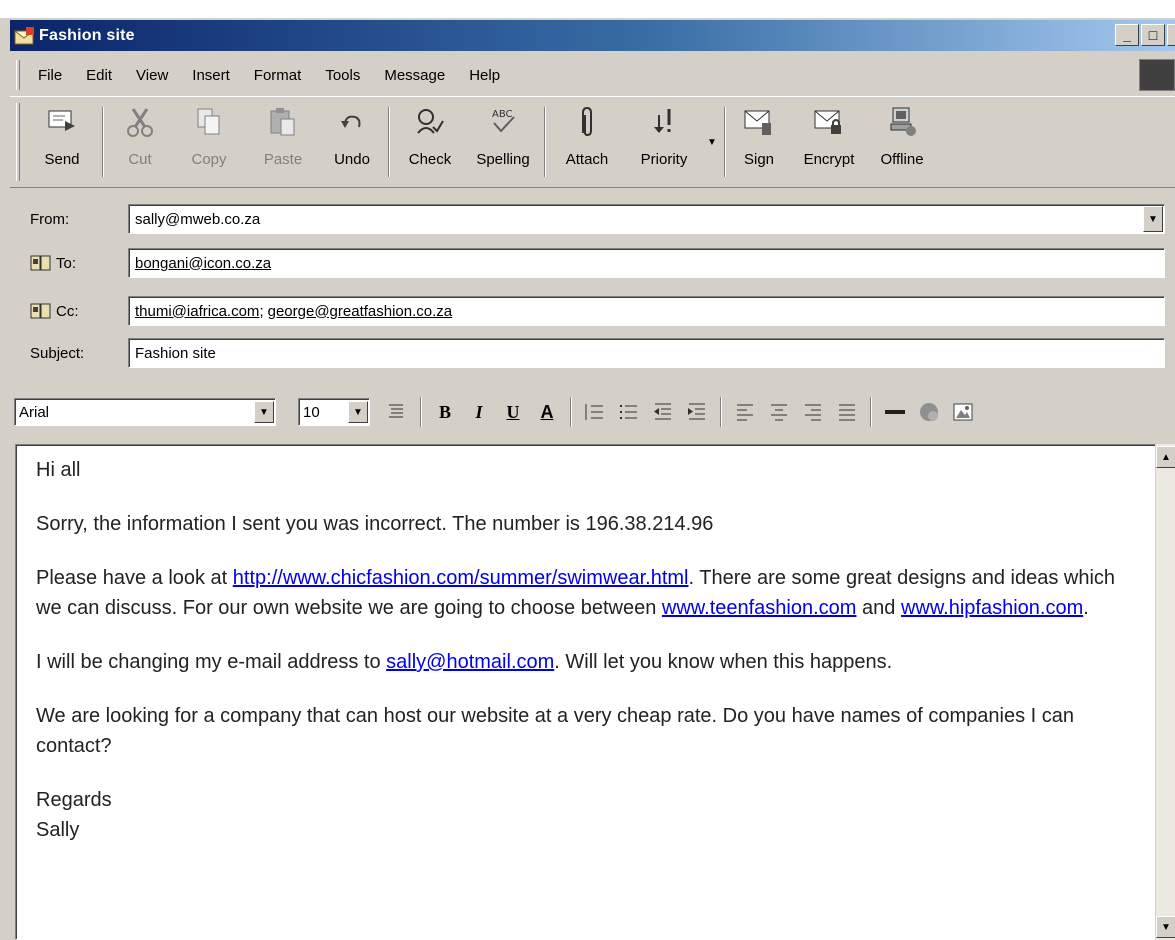  Describe the element at coordinates (587, 121) in the screenshot. I see `paperclip-icon` at that location.